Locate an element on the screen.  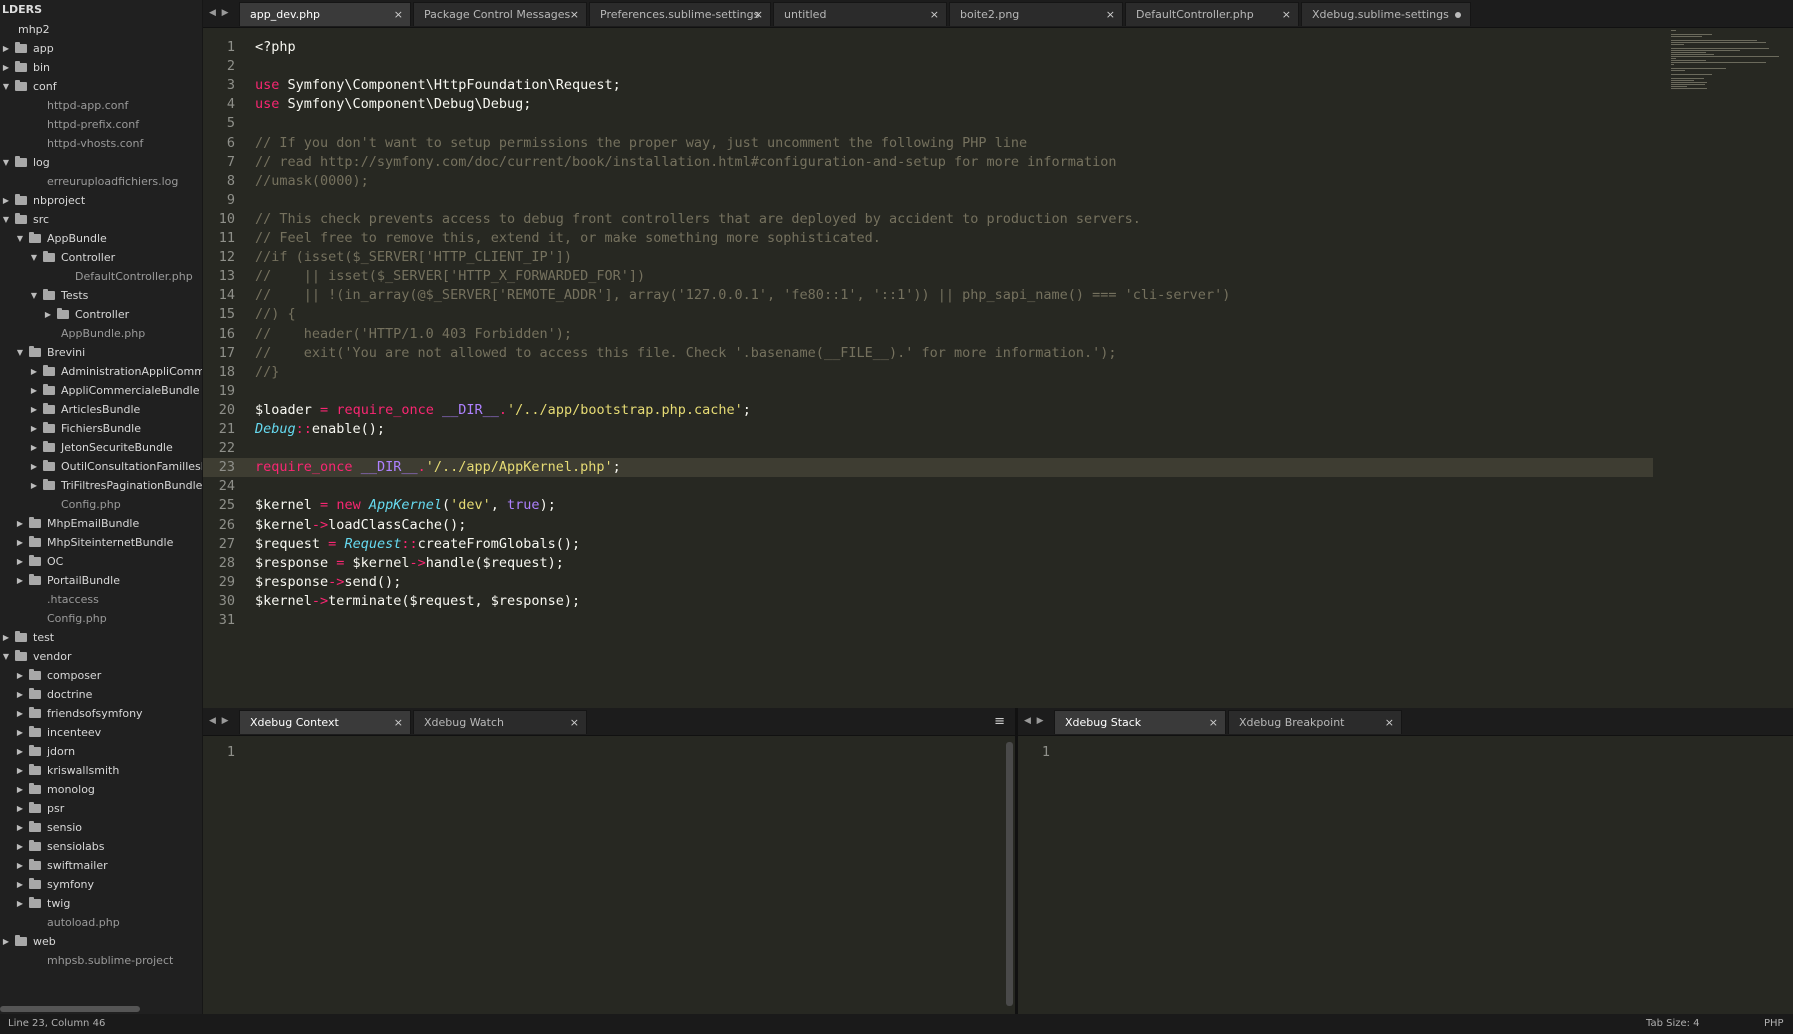
tab-app-dev-php: app_dev.php × is located at coordinates (325, 14).